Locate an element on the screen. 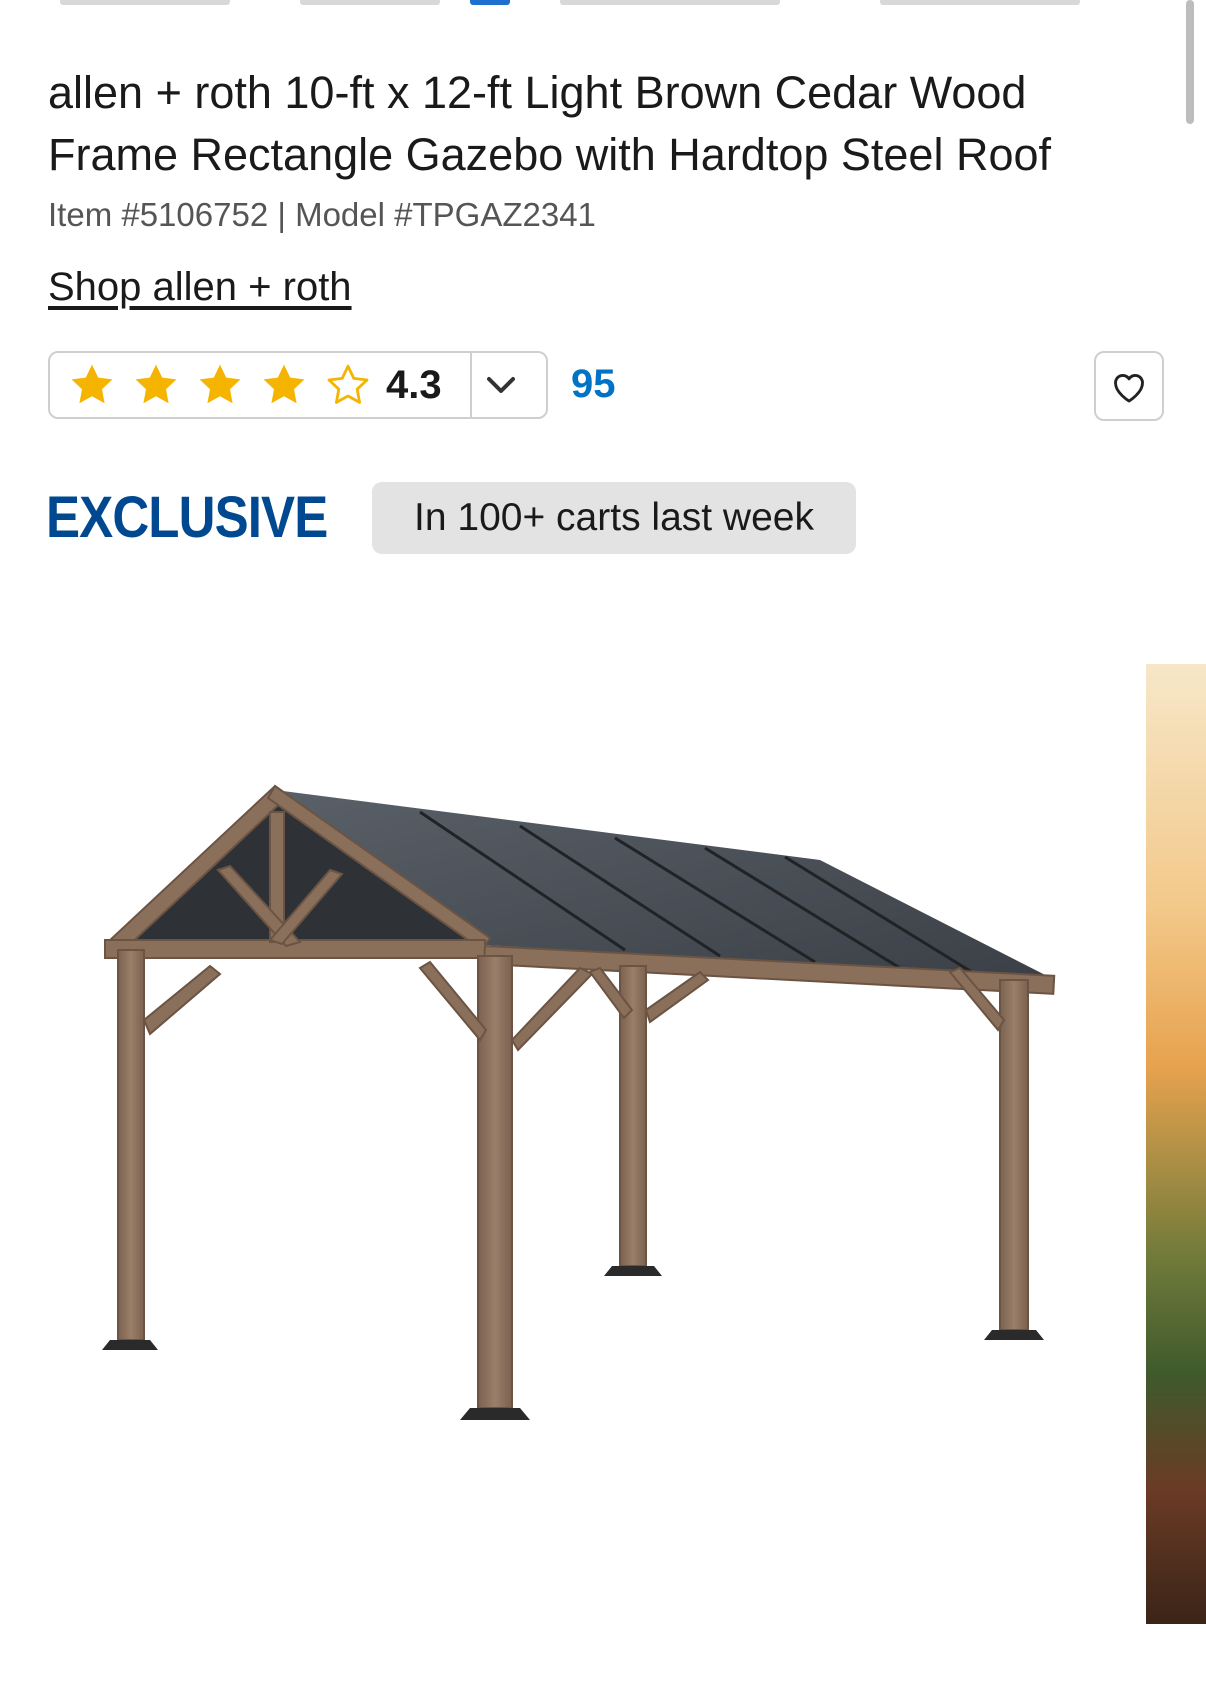 This screenshot has width=1206, height=1685. product-image-next is located at coordinates (1176, 1144).